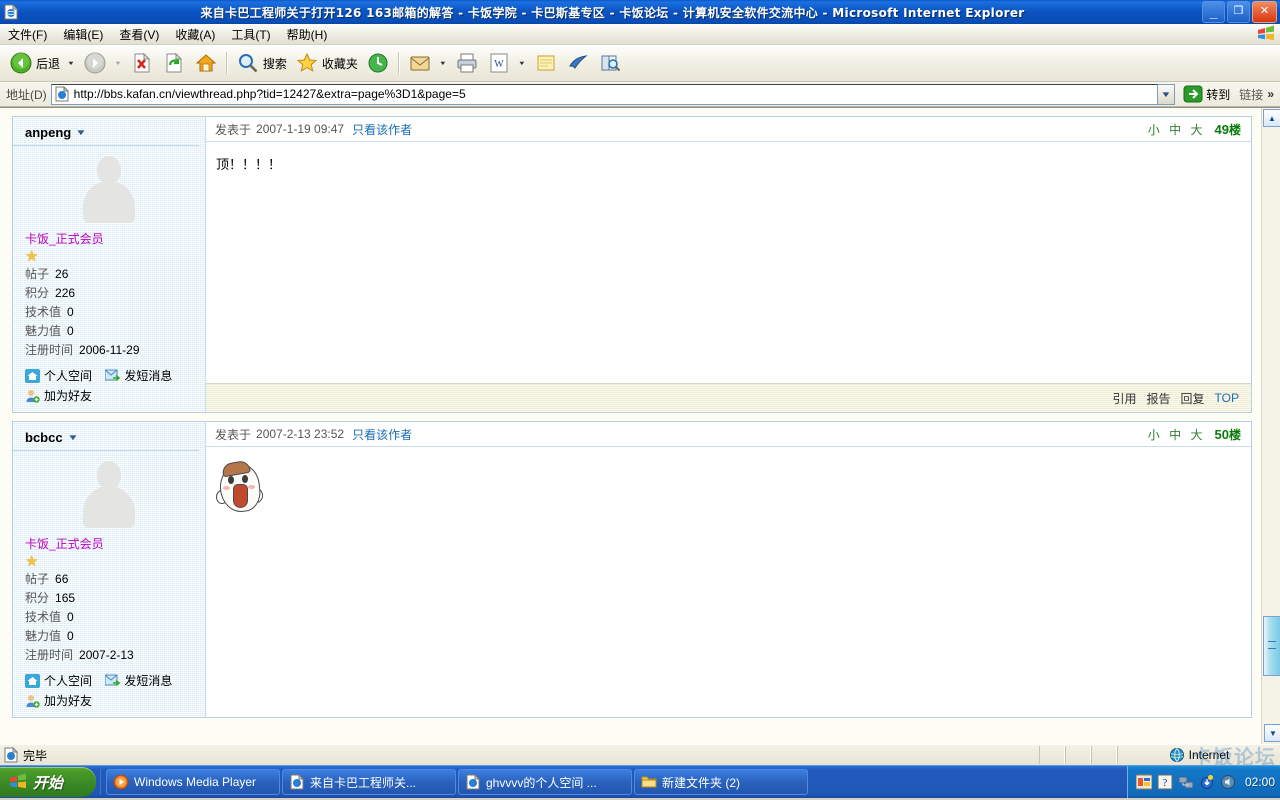 The height and width of the screenshot is (800, 1280). Describe the element at coordinates (467, 63) in the screenshot. I see `print-button` at that location.